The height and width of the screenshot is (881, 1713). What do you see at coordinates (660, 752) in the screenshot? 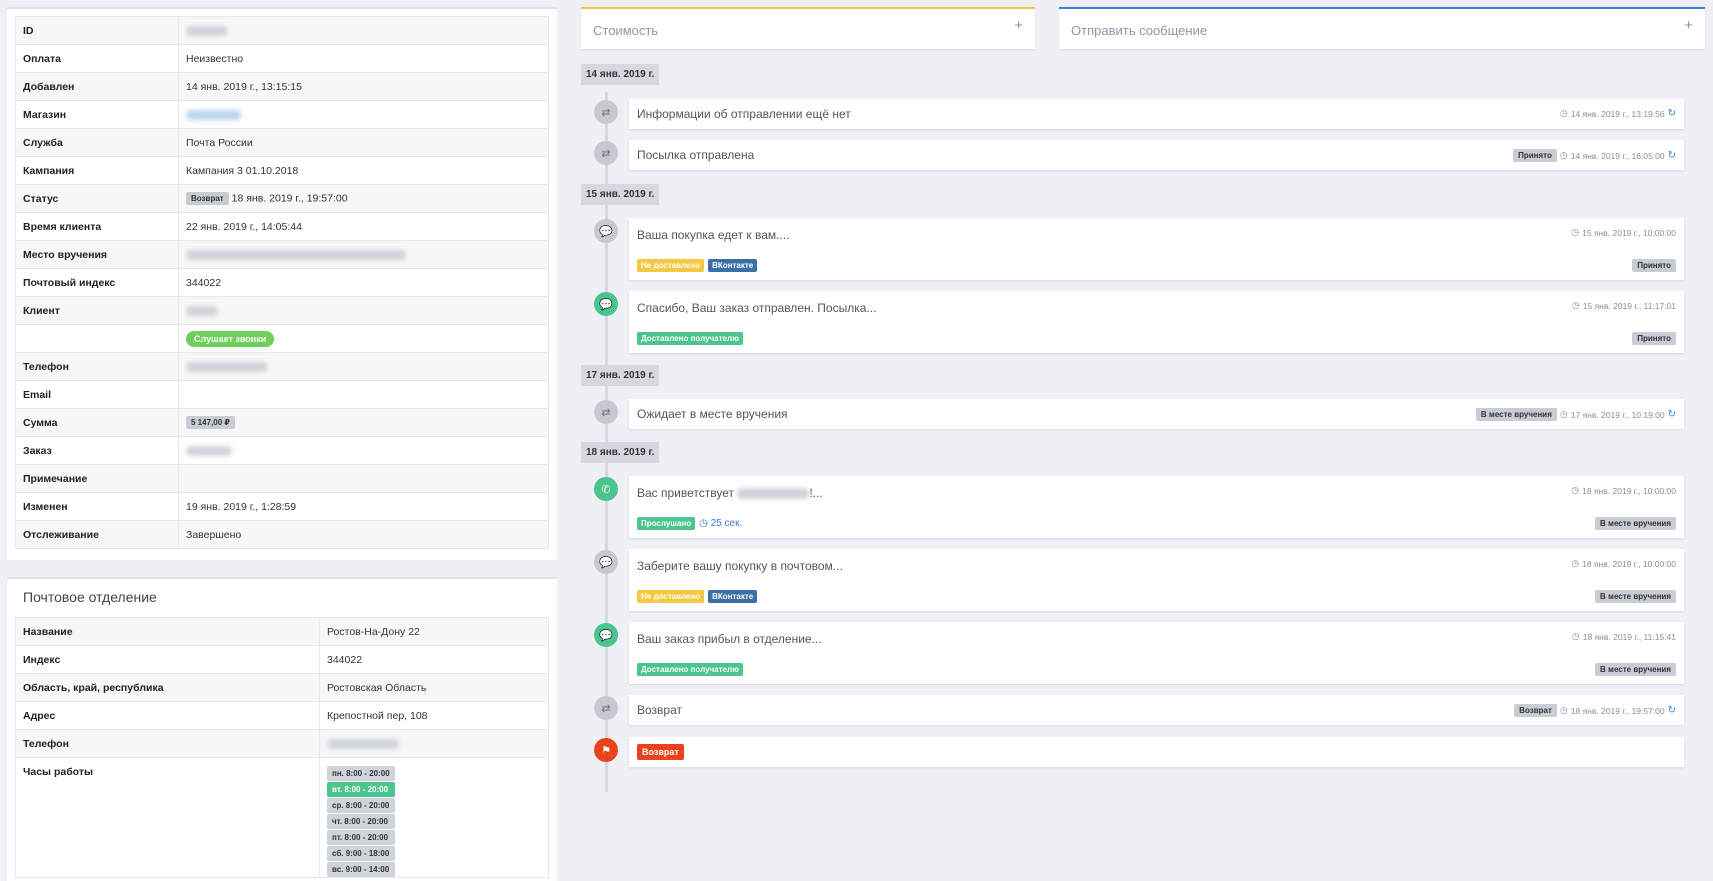
I see `return-tag: Возврат` at bounding box center [660, 752].